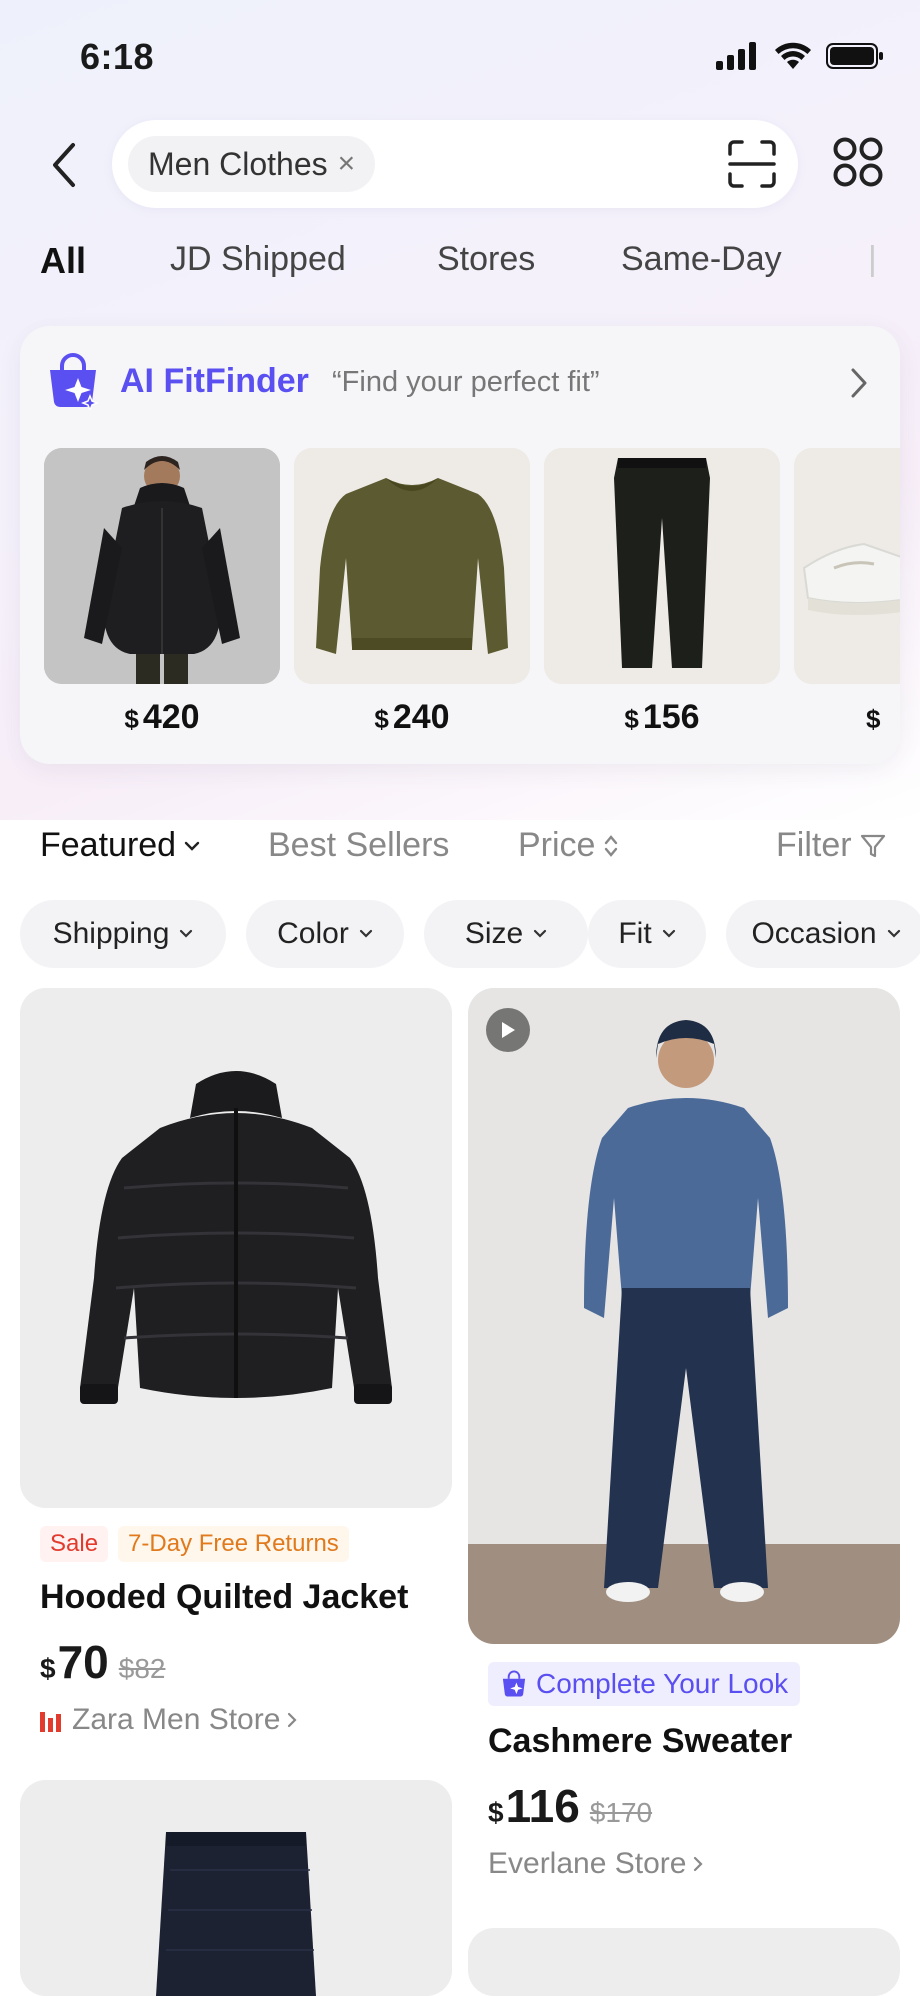 The width and height of the screenshot is (920, 1996). I want to click on white-sneakers-image, so click(847, 566).